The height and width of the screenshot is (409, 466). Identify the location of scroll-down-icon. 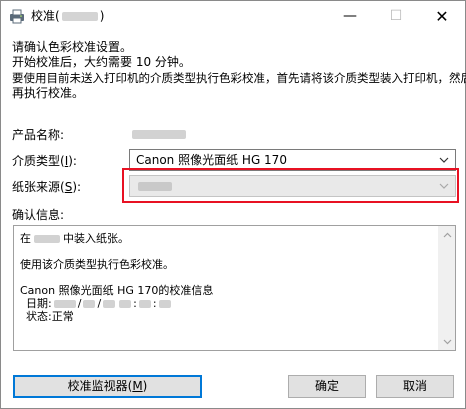
(447, 341).